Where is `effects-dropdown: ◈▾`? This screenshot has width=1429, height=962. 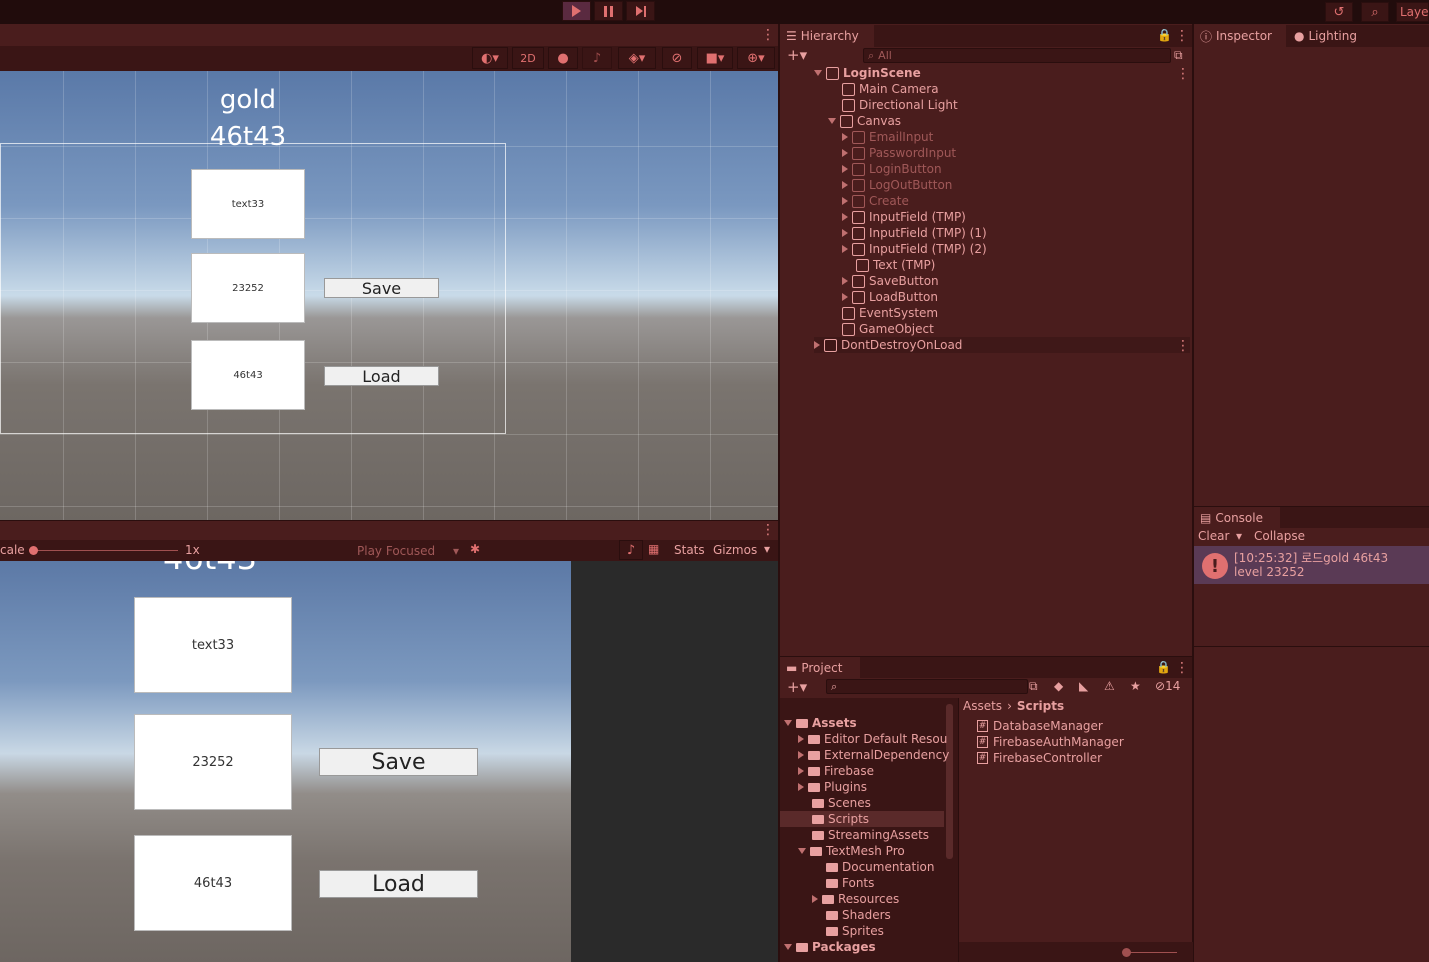
effects-dropdown: ◈▾ is located at coordinates (637, 58).